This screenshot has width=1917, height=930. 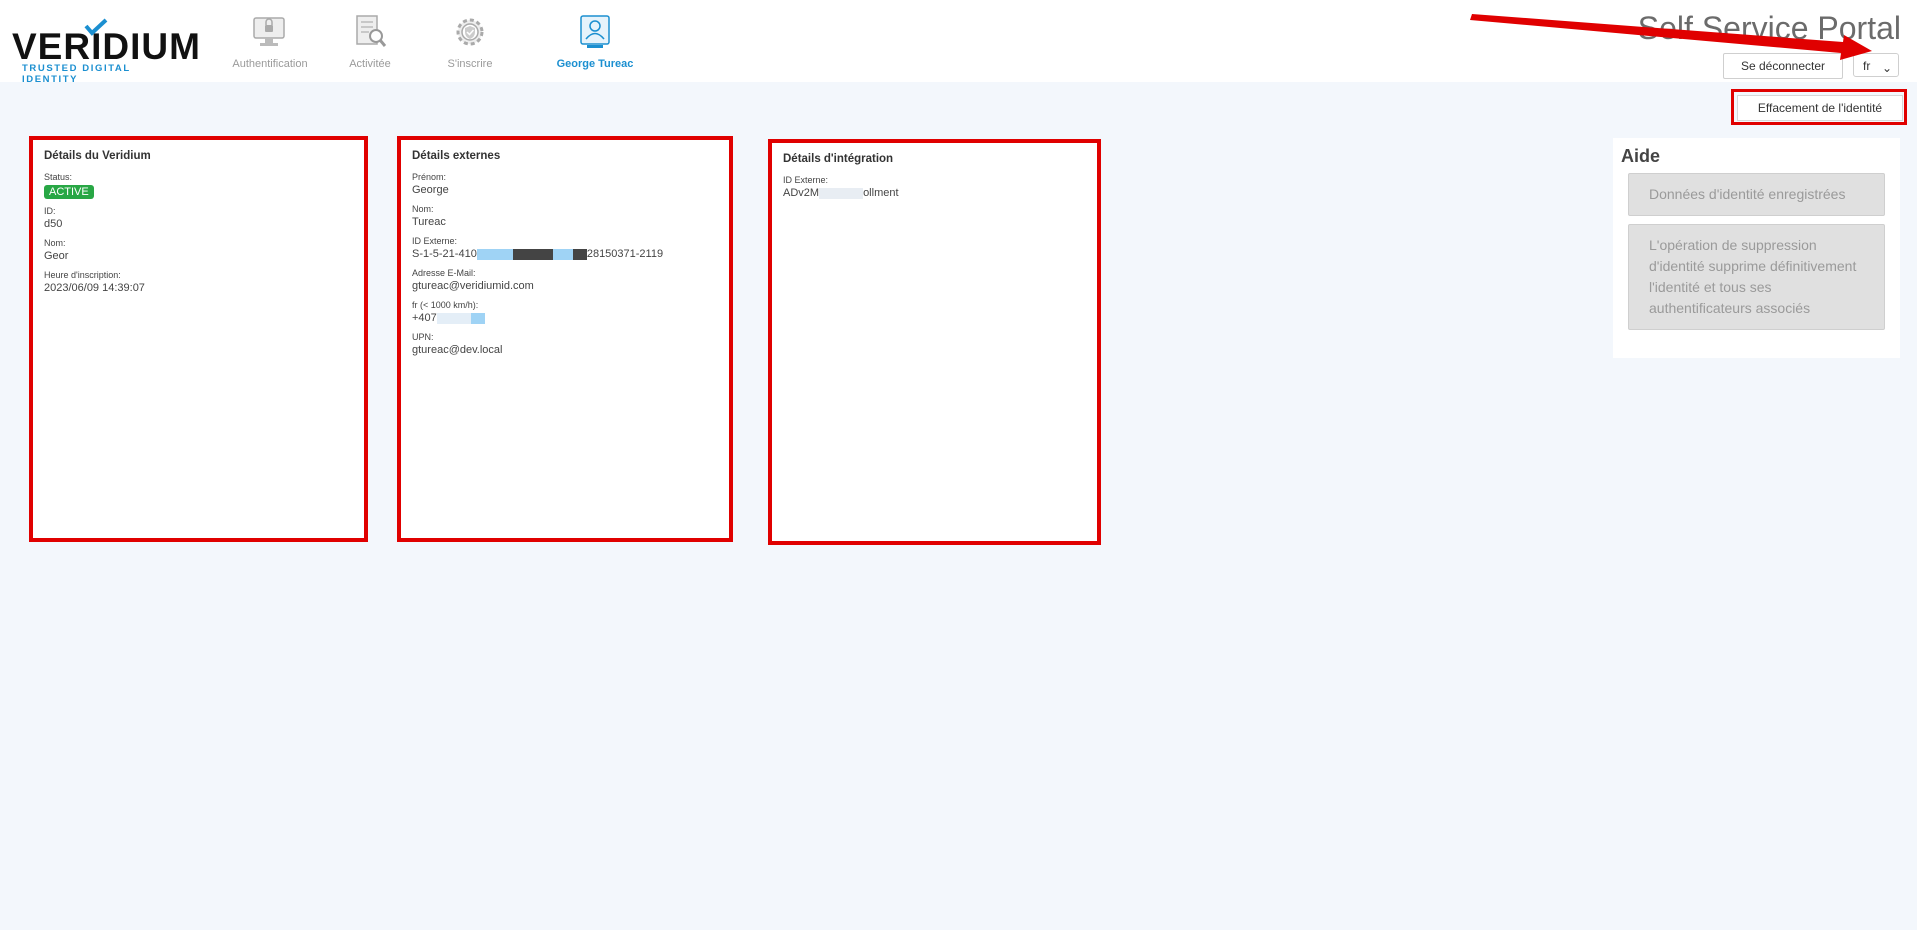 I want to click on enroll-time-value: 2023/06/09 14:39:07, so click(x=94, y=288).